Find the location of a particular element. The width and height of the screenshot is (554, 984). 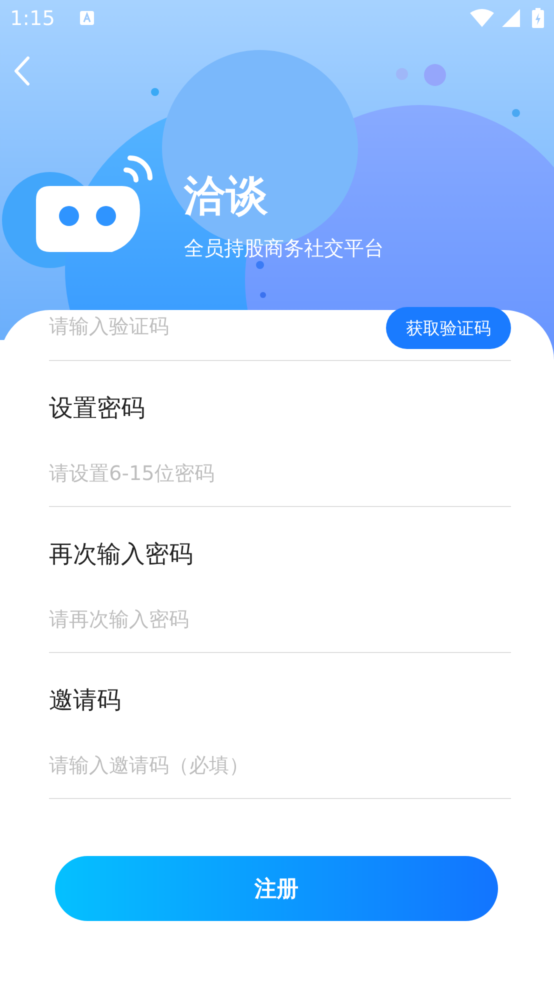

signal-icon is located at coordinates (511, 18).